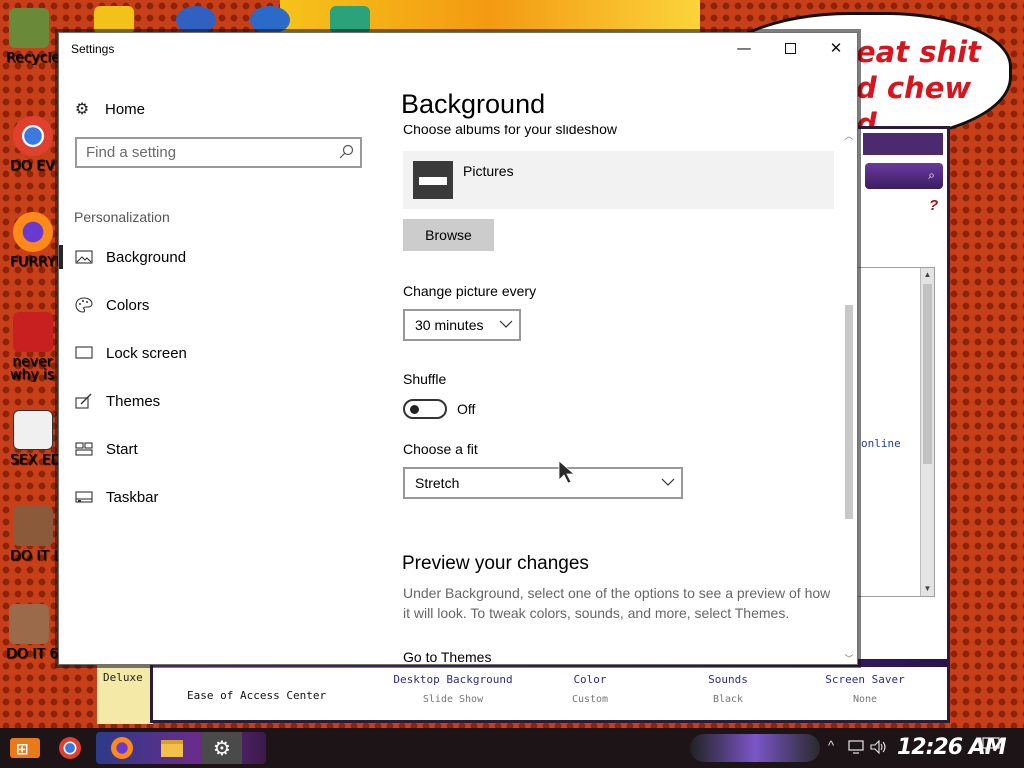  What do you see at coordinates (728, 689) in the screenshot?
I see `sounds-item: Sounds Black` at bounding box center [728, 689].